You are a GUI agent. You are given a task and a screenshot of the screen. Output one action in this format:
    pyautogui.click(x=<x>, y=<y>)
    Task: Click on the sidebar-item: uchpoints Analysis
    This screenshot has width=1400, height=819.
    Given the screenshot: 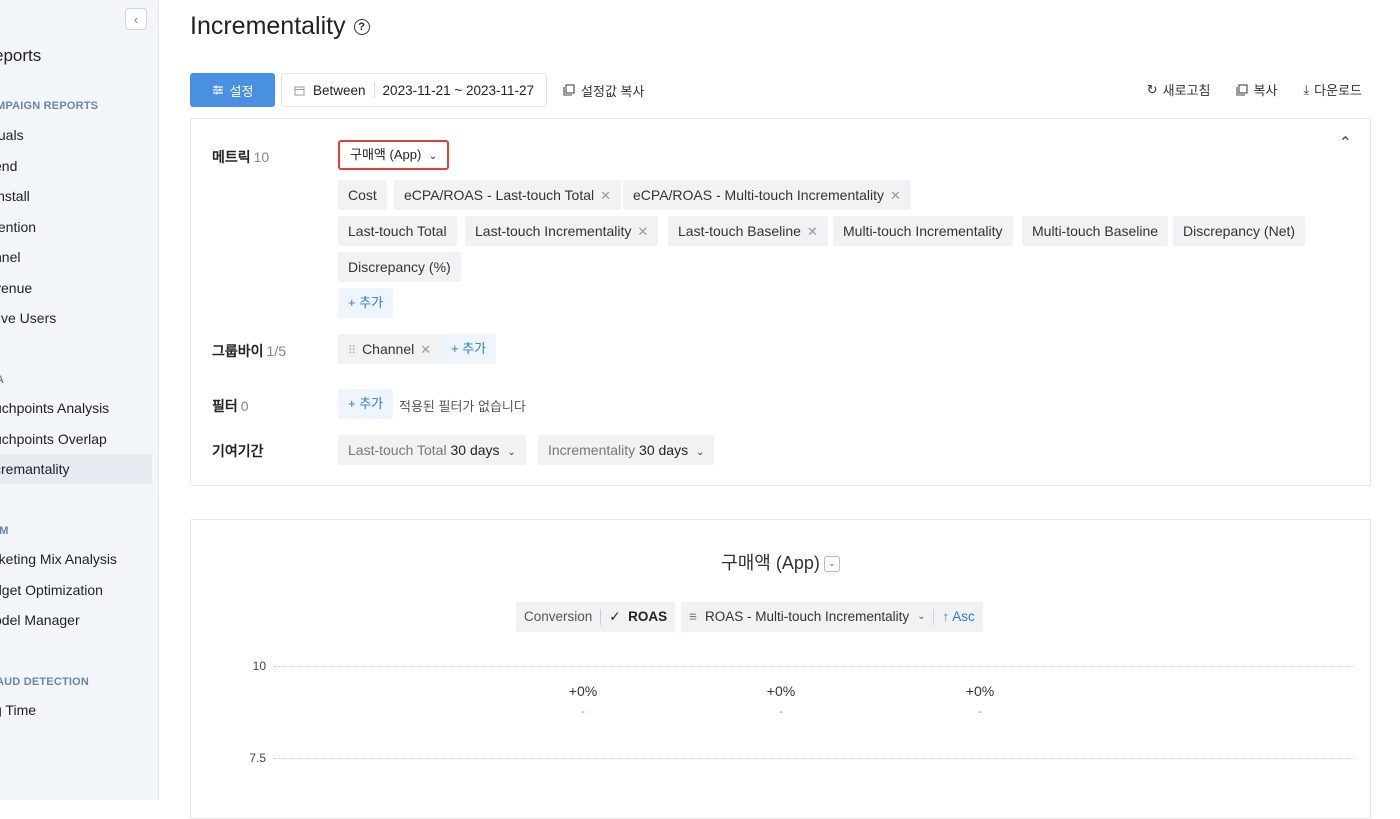 What is the action you would take?
    pyautogui.click(x=76, y=408)
    